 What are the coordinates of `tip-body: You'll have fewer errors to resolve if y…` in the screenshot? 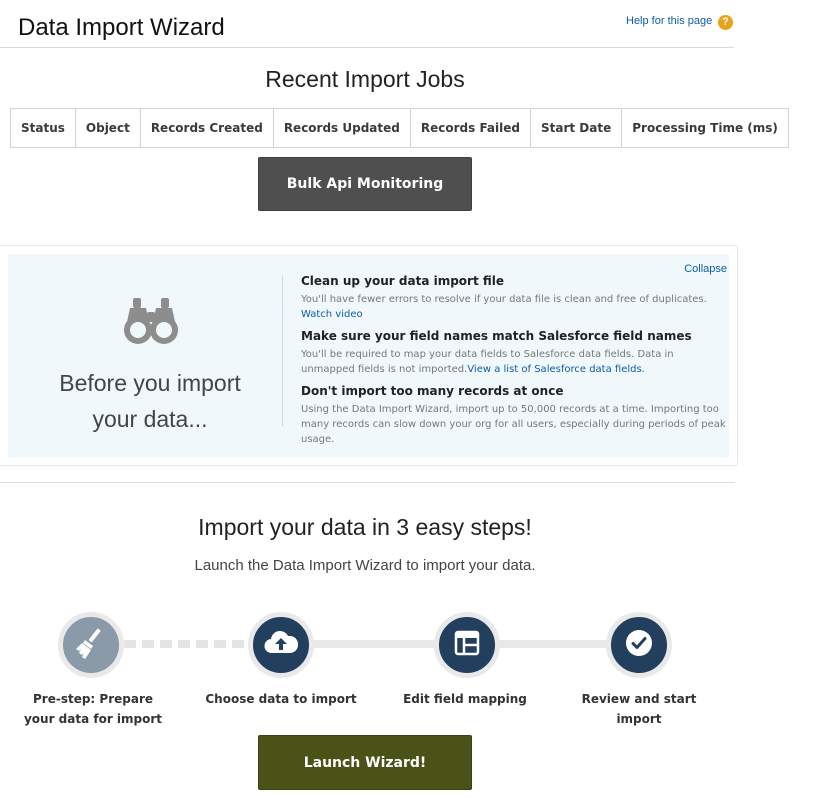 It's located at (515, 307).